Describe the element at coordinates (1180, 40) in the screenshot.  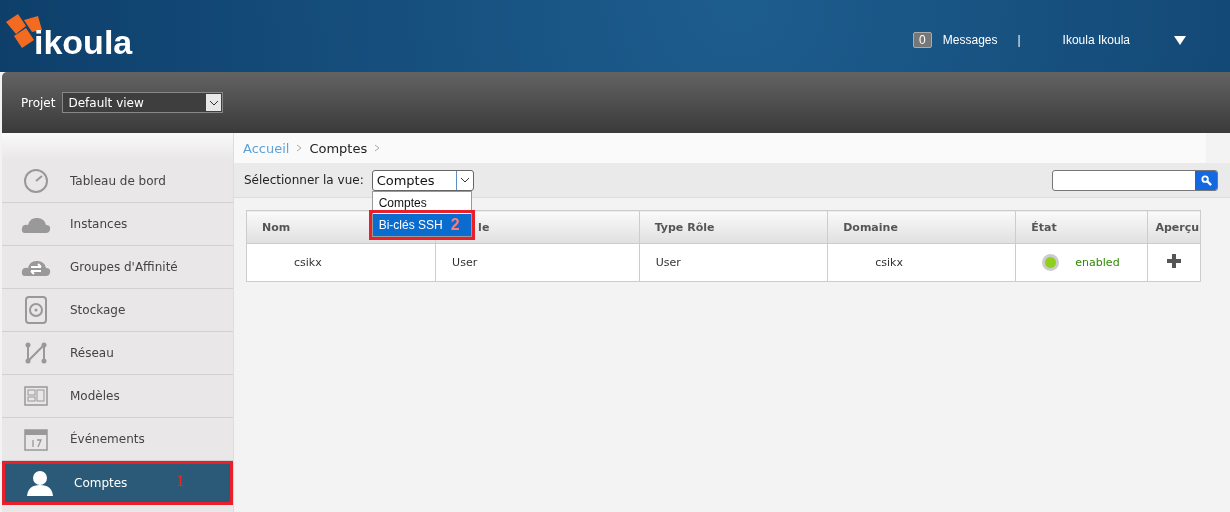
I see `caret-icon` at that location.